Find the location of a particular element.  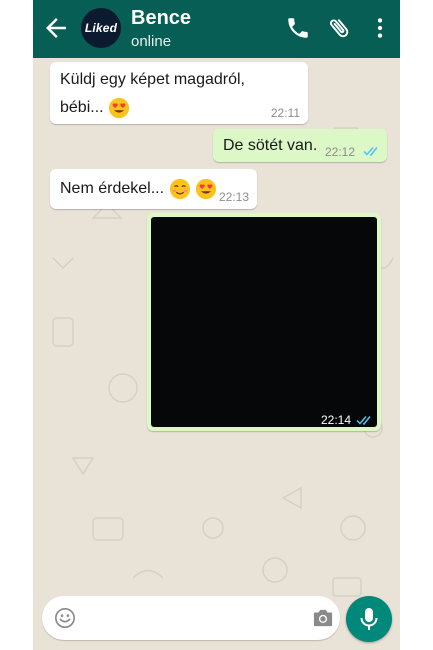

avatar: Liked is located at coordinates (101, 28).